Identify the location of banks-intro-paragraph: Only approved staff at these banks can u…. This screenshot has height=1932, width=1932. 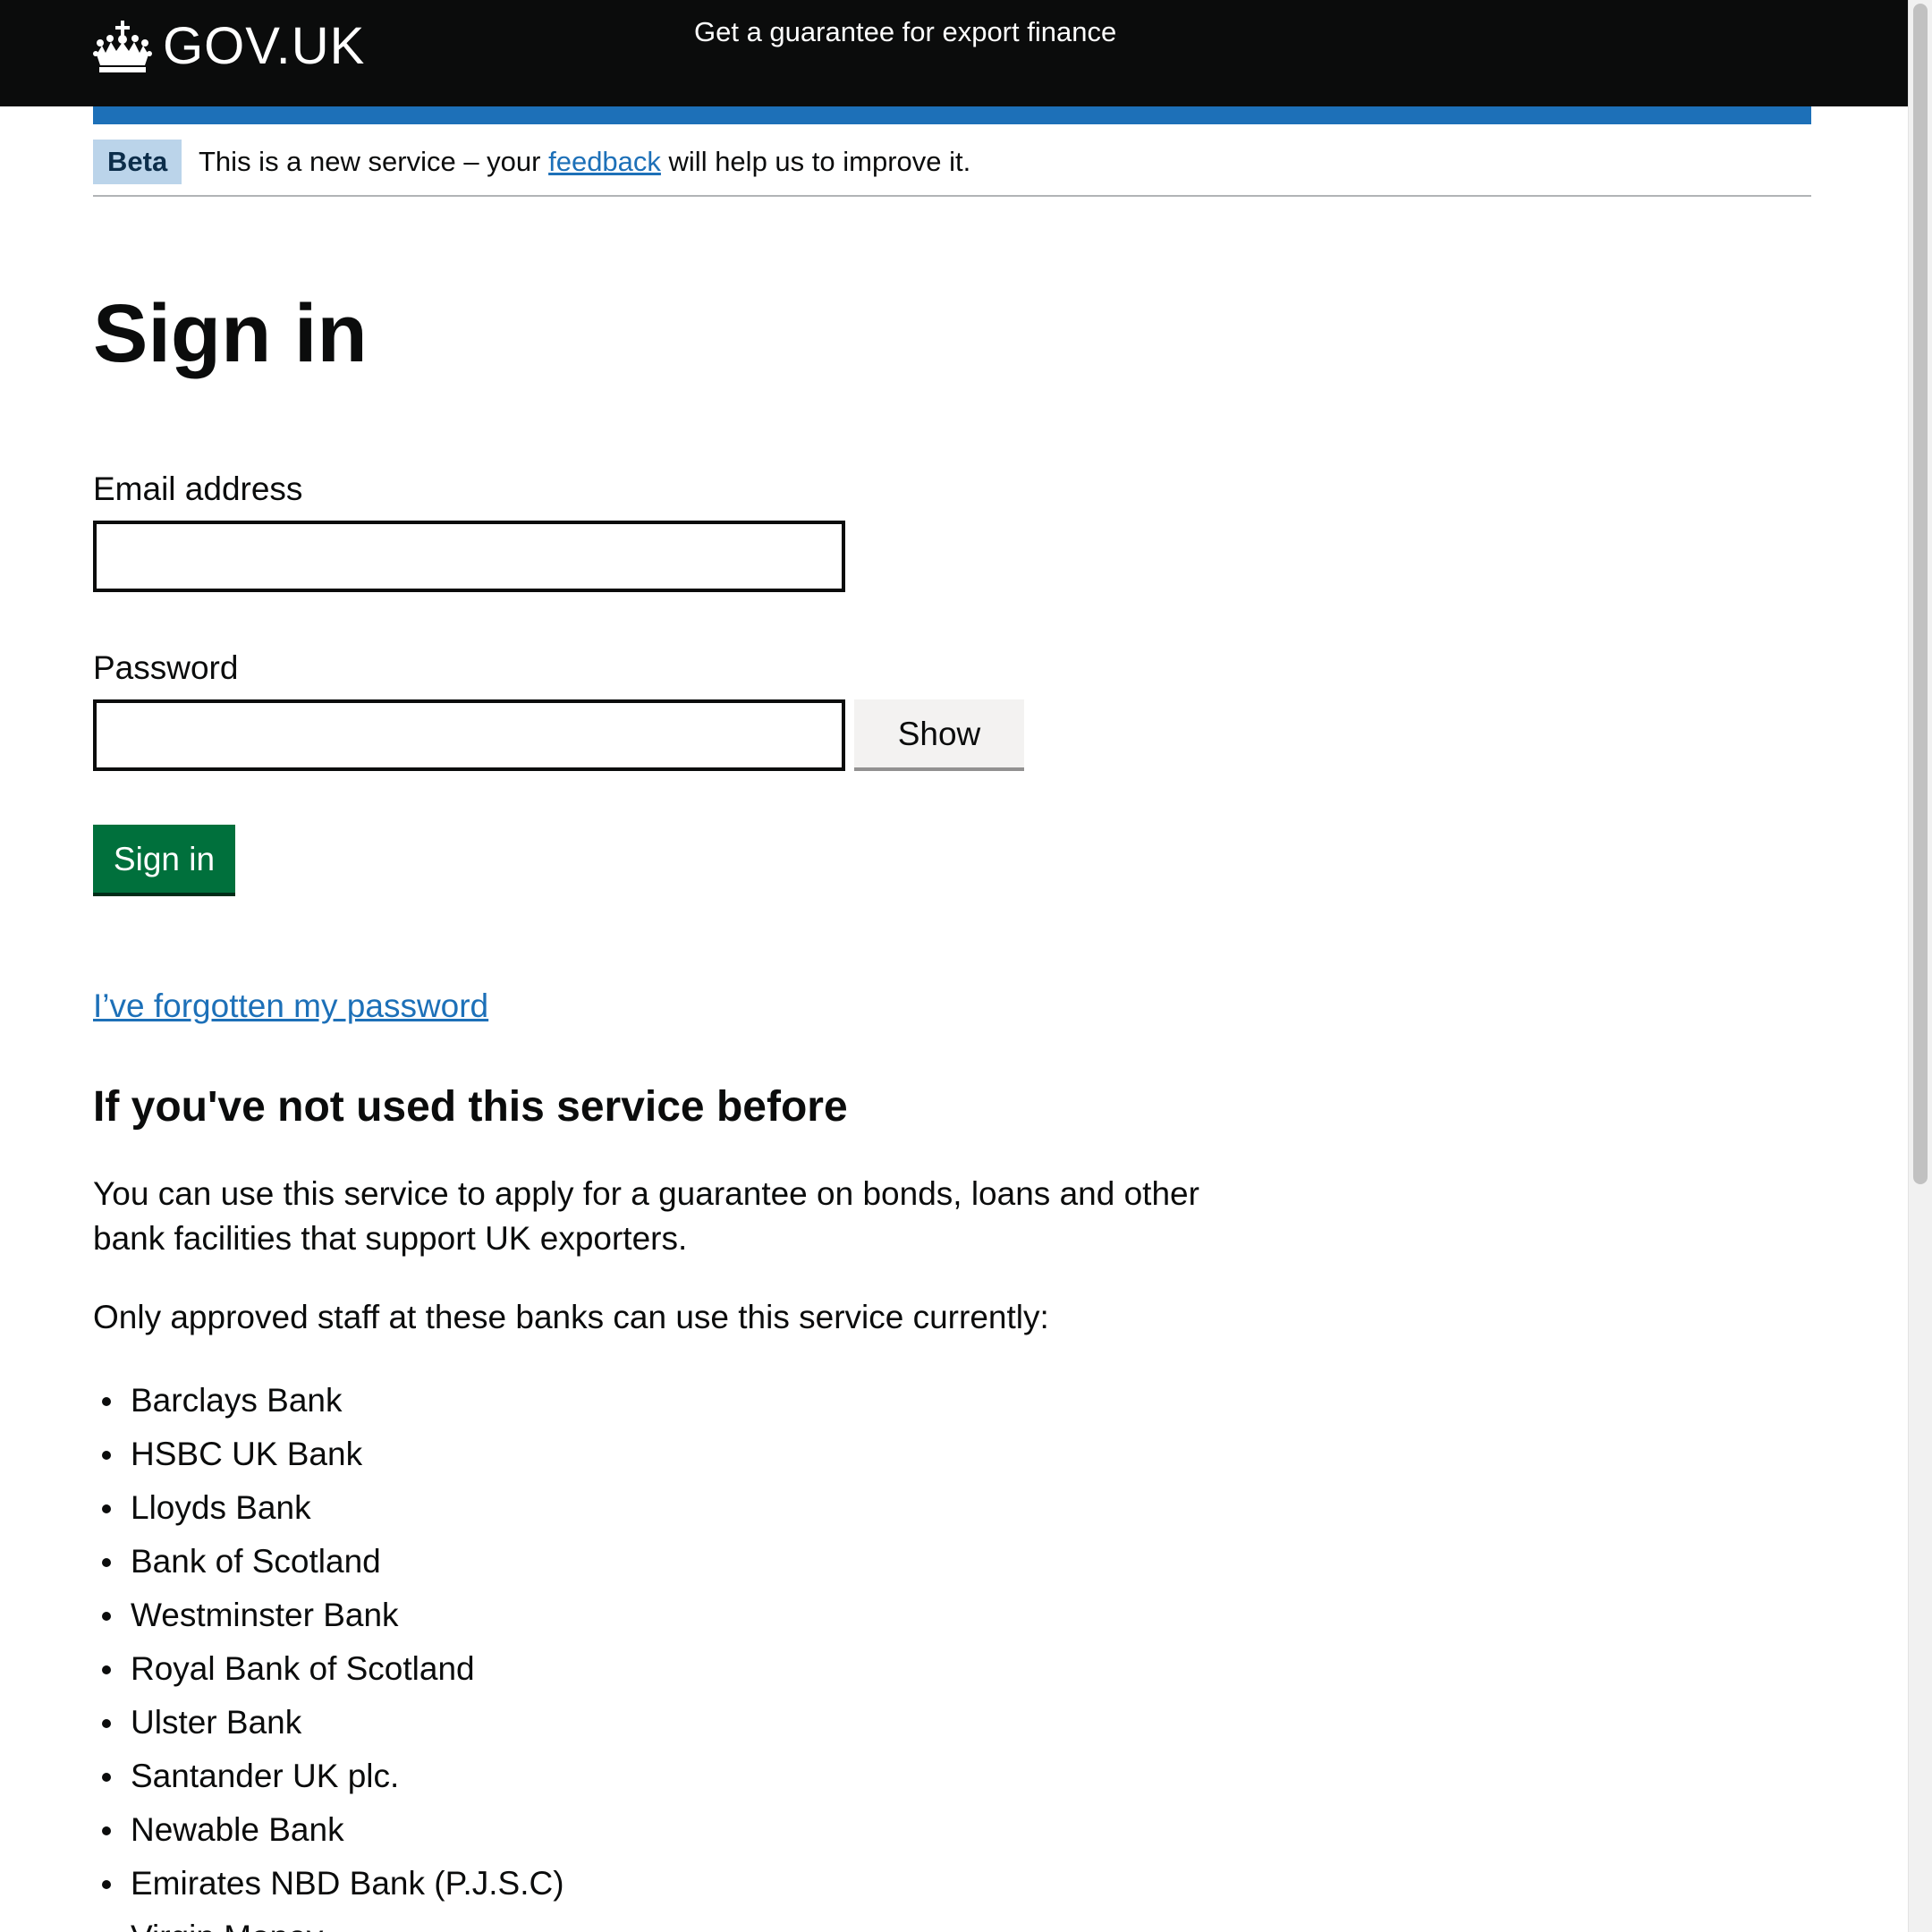
(571, 1317).